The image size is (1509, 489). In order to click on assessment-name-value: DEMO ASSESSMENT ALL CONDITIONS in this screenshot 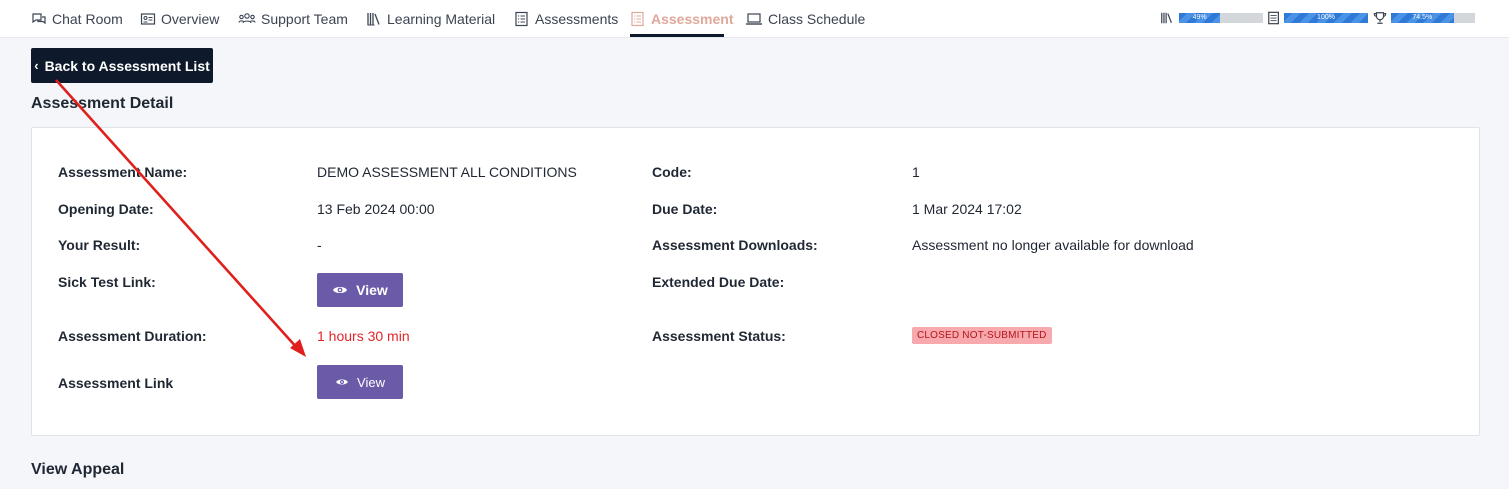, I will do `click(447, 172)`.